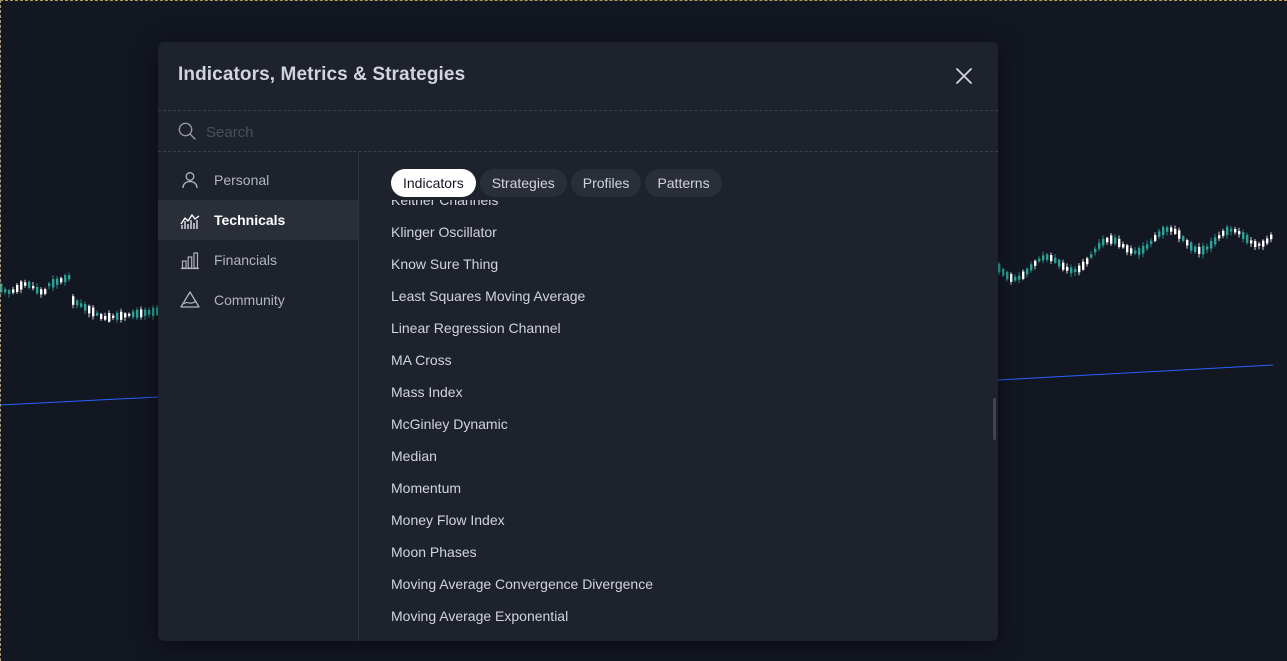  I want to click on candles-left, so click(79, 297).